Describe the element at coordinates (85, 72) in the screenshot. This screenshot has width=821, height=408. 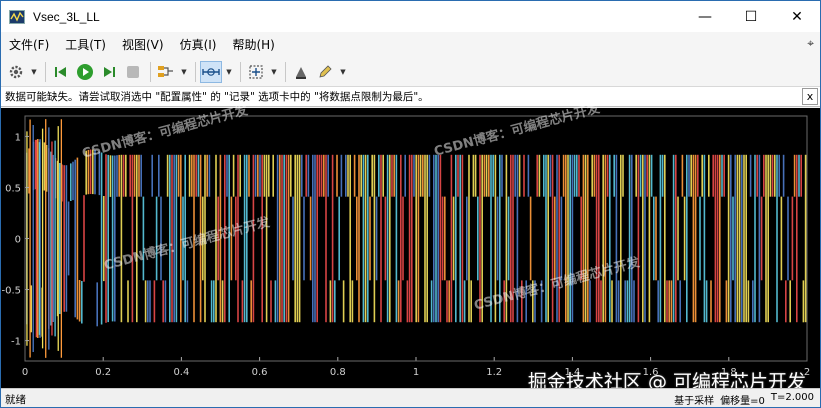
I see `run-icon` at that location.